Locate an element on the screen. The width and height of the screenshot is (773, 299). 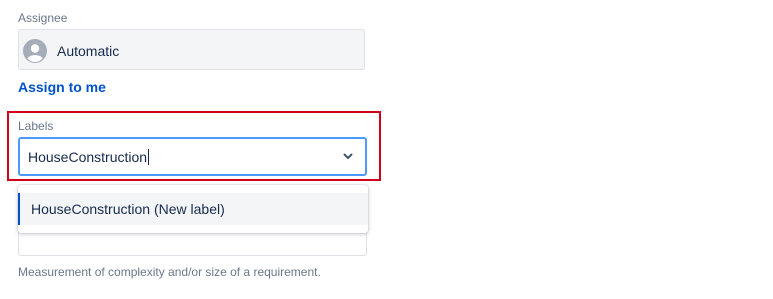
user-avatar-icon is located at coordinates (35, 51).